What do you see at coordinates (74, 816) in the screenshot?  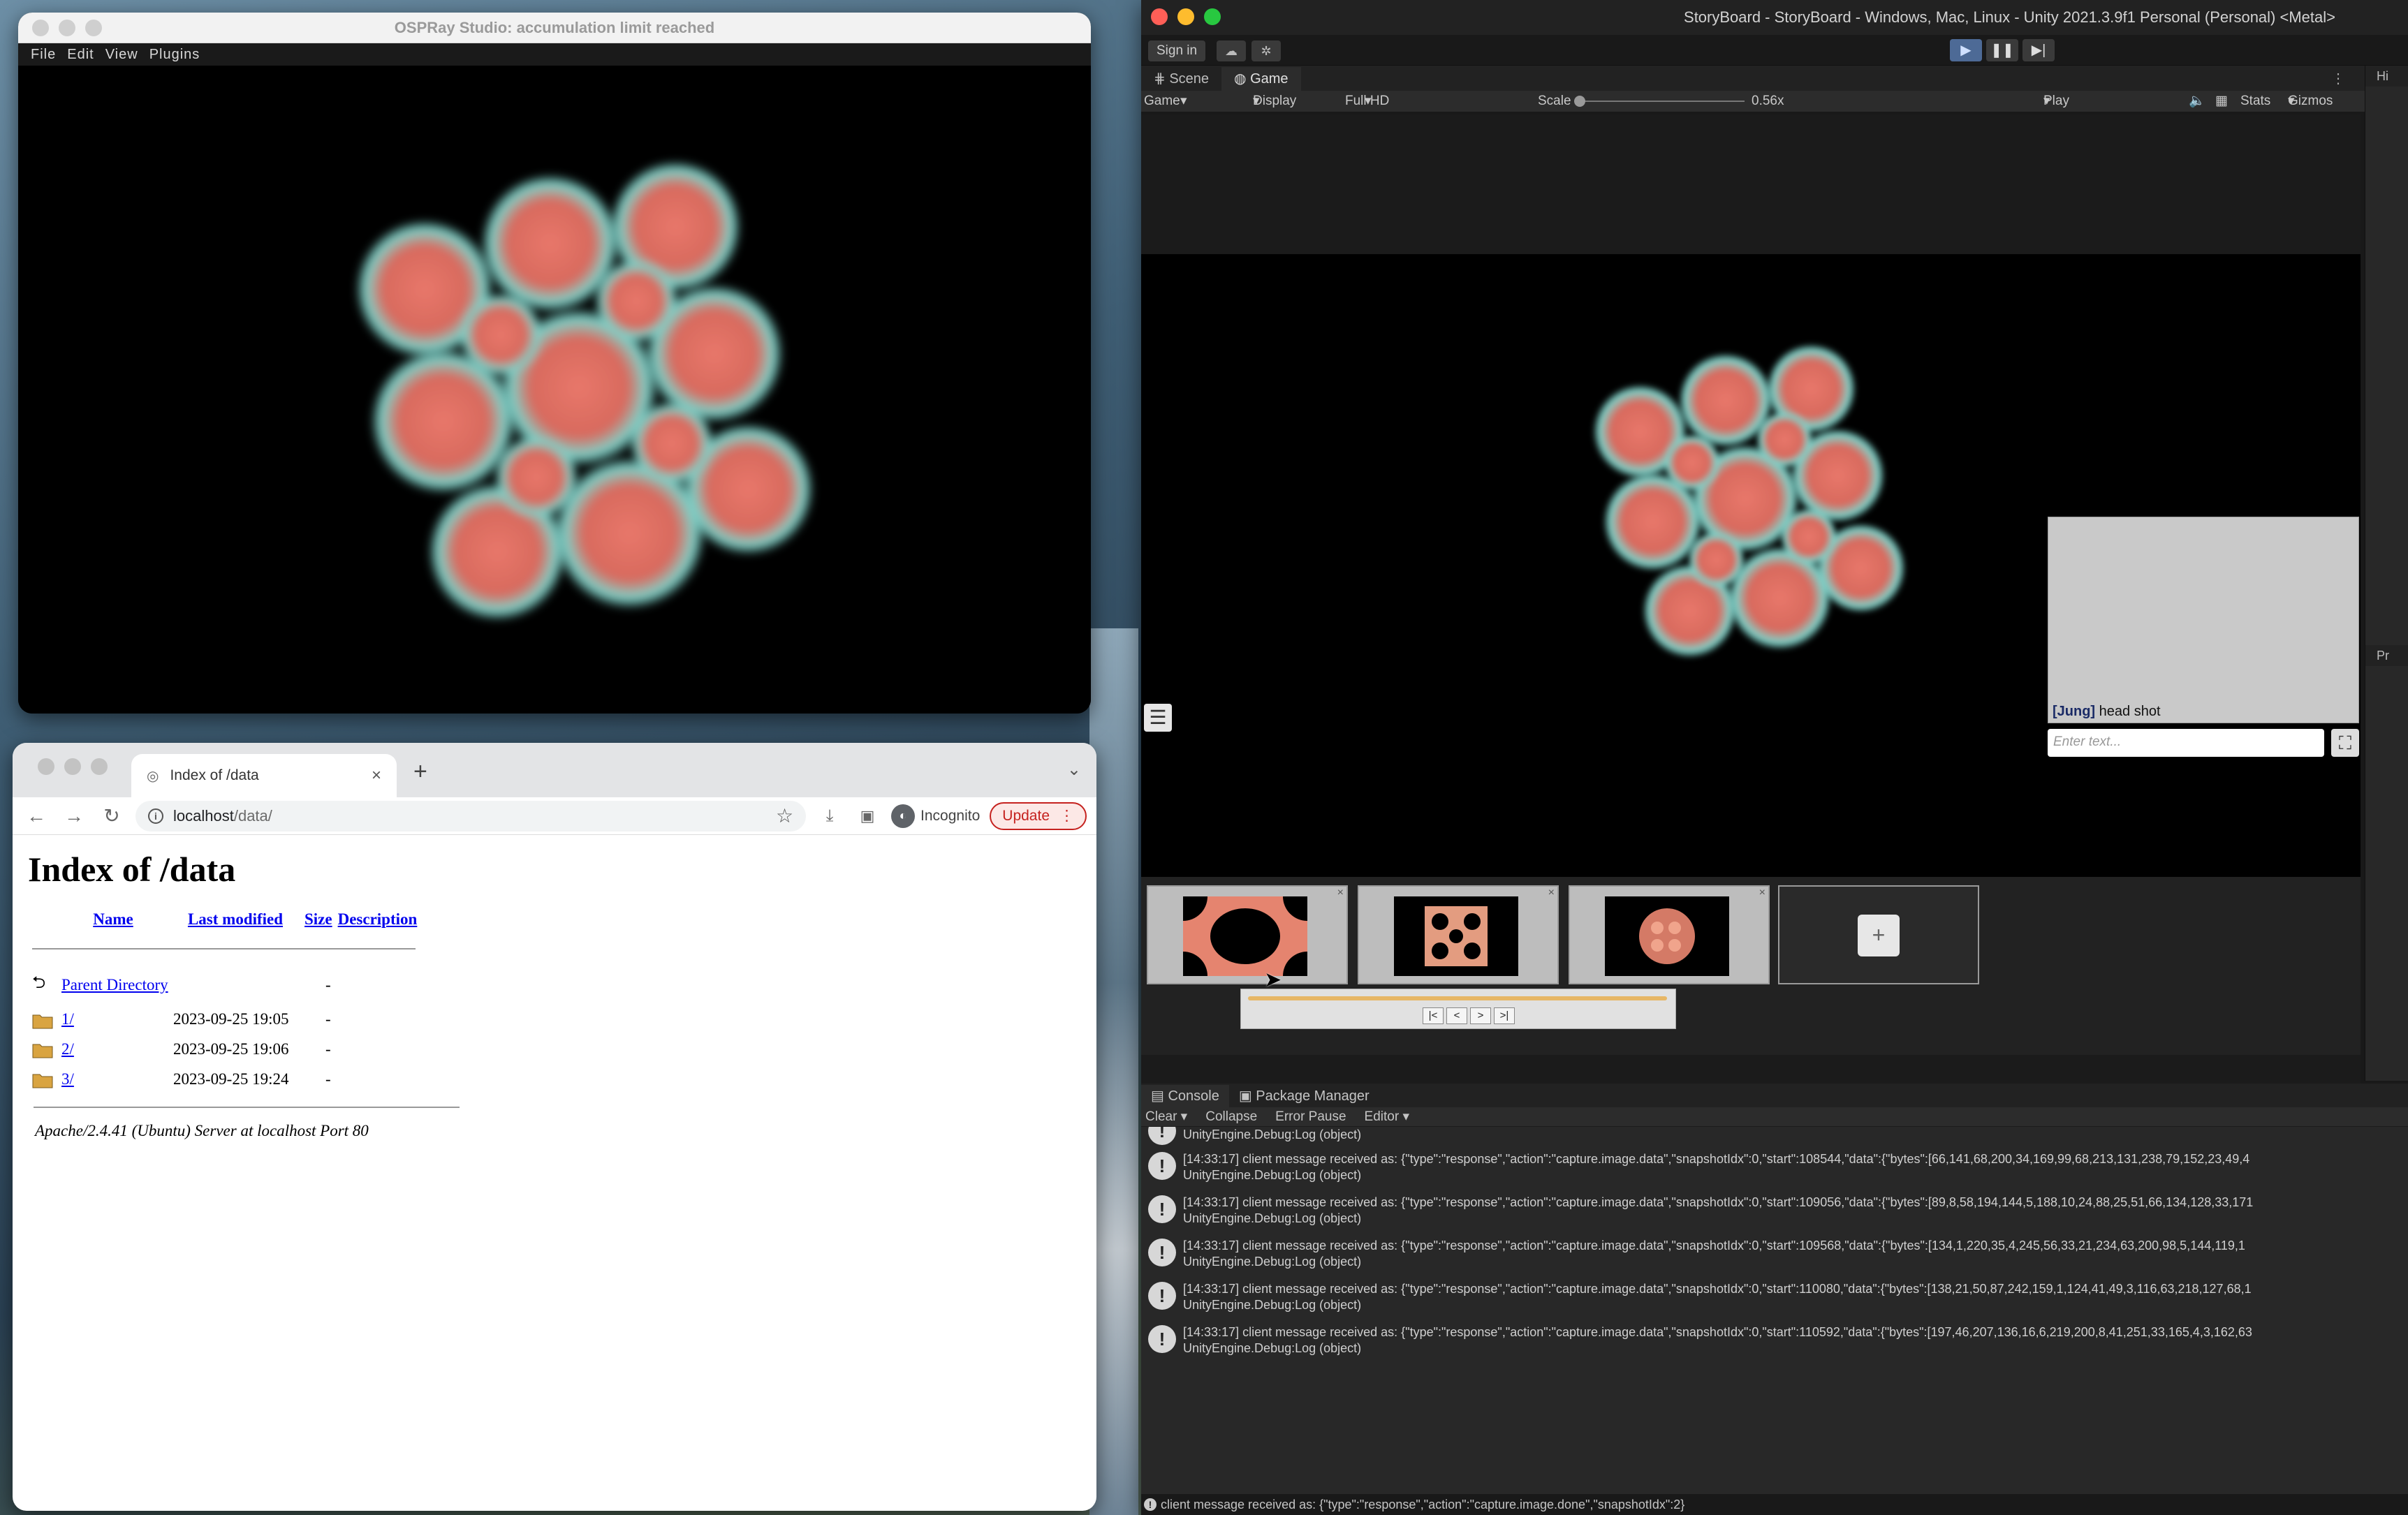 I see `forward-icon: →` at bounding box center [74, 816].